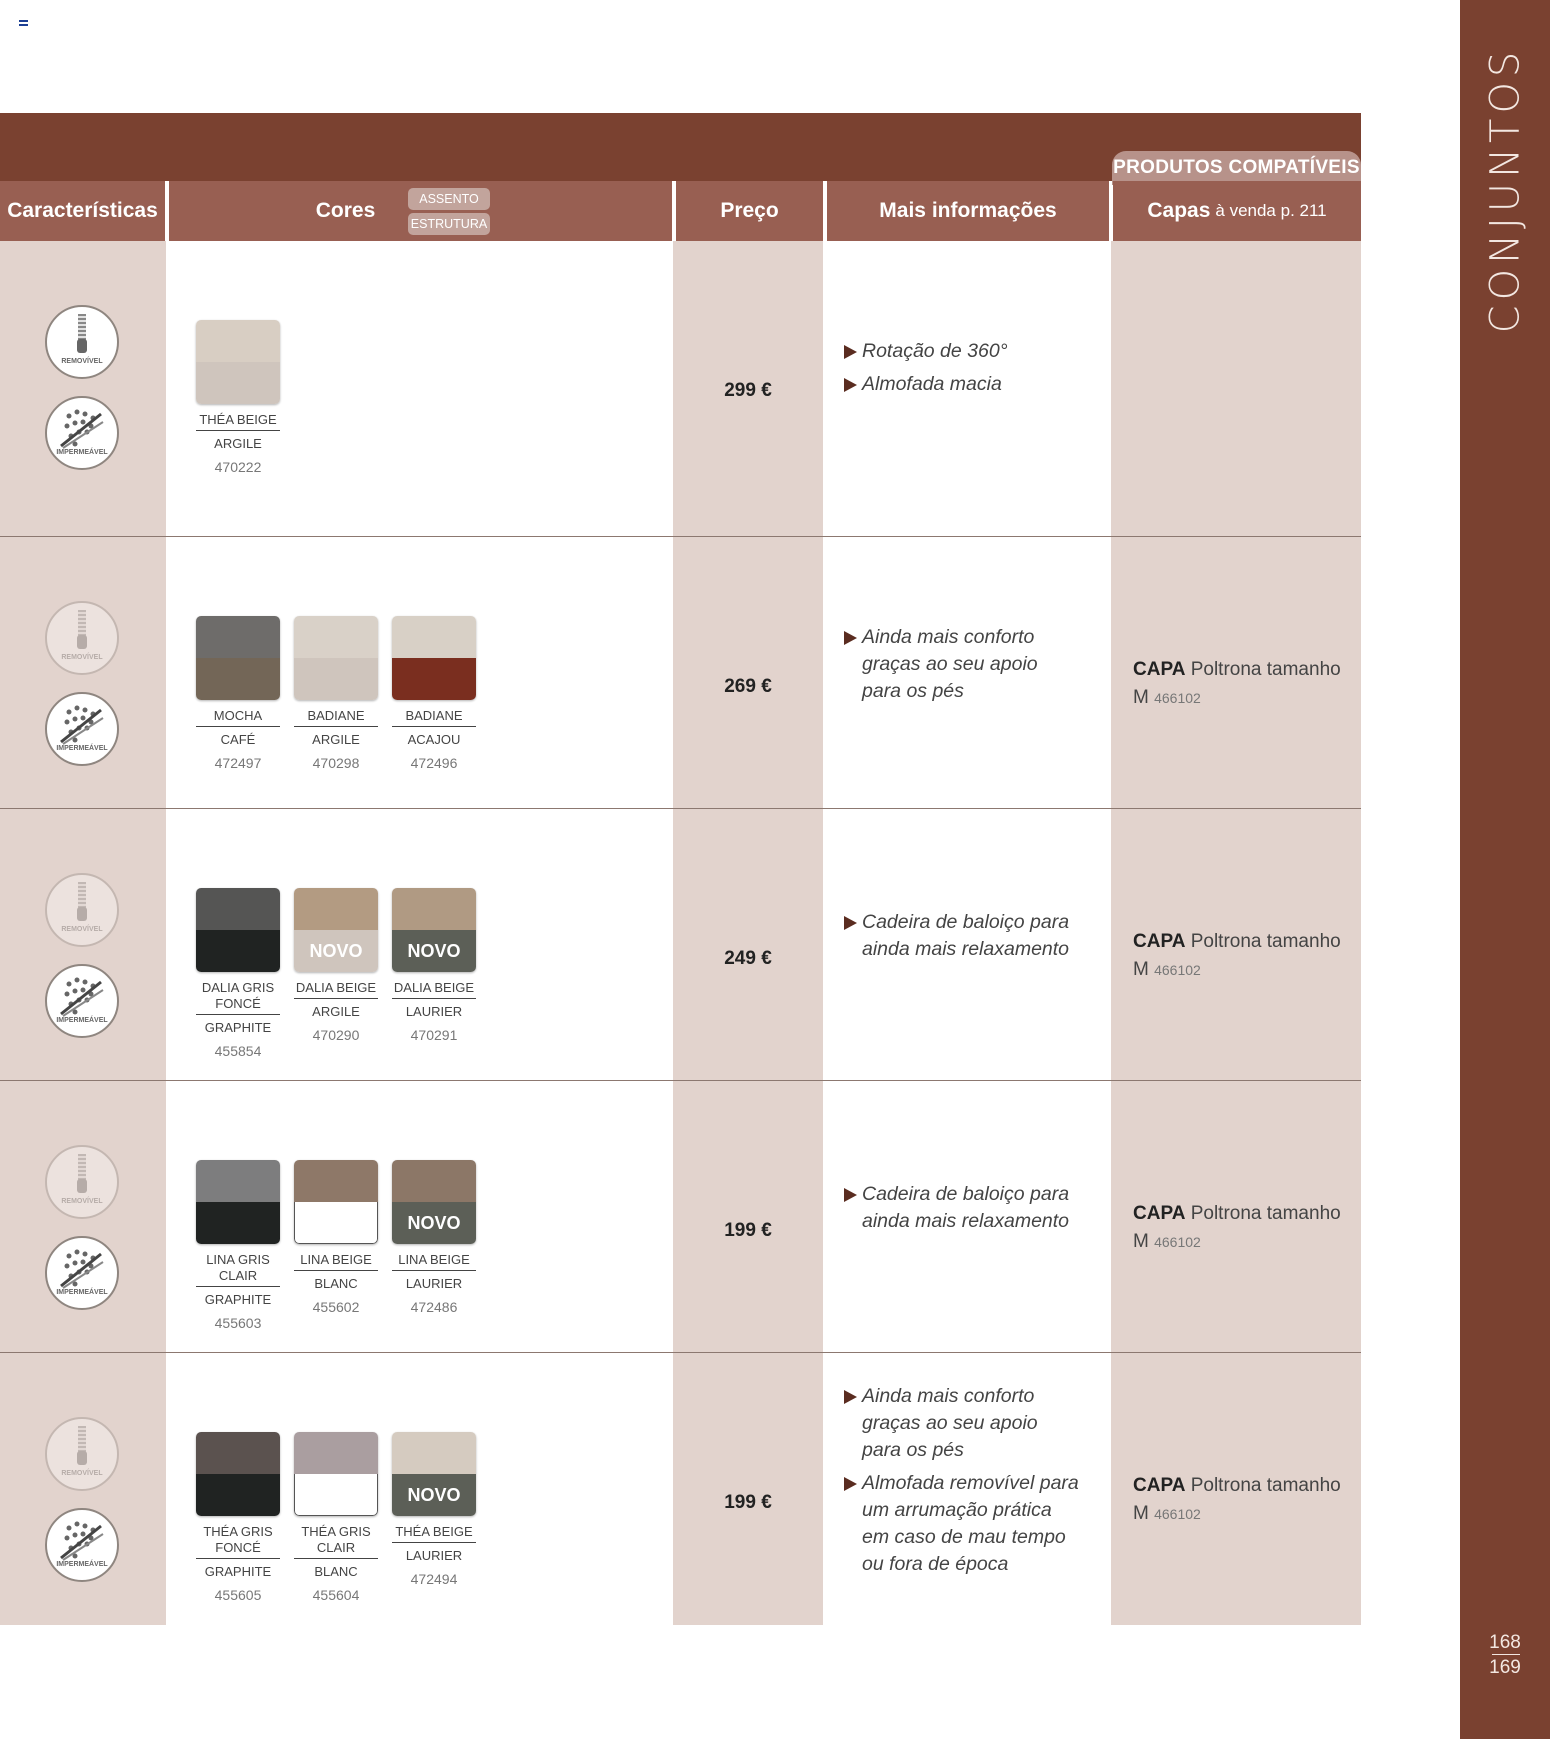 The height and width of the screenshot is (1739, 1550). What do you see at coordinates (434, 1035) in the screenshot?
I see `swatch-code: 470291` at bounding box center [434, 1035].